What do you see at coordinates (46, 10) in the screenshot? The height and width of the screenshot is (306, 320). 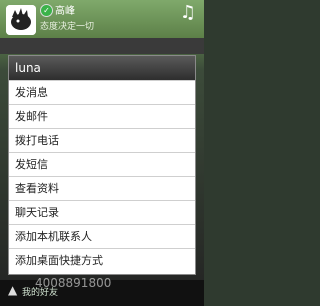 I see `online-status-icon: ✓` at bounding box center [46, 10].